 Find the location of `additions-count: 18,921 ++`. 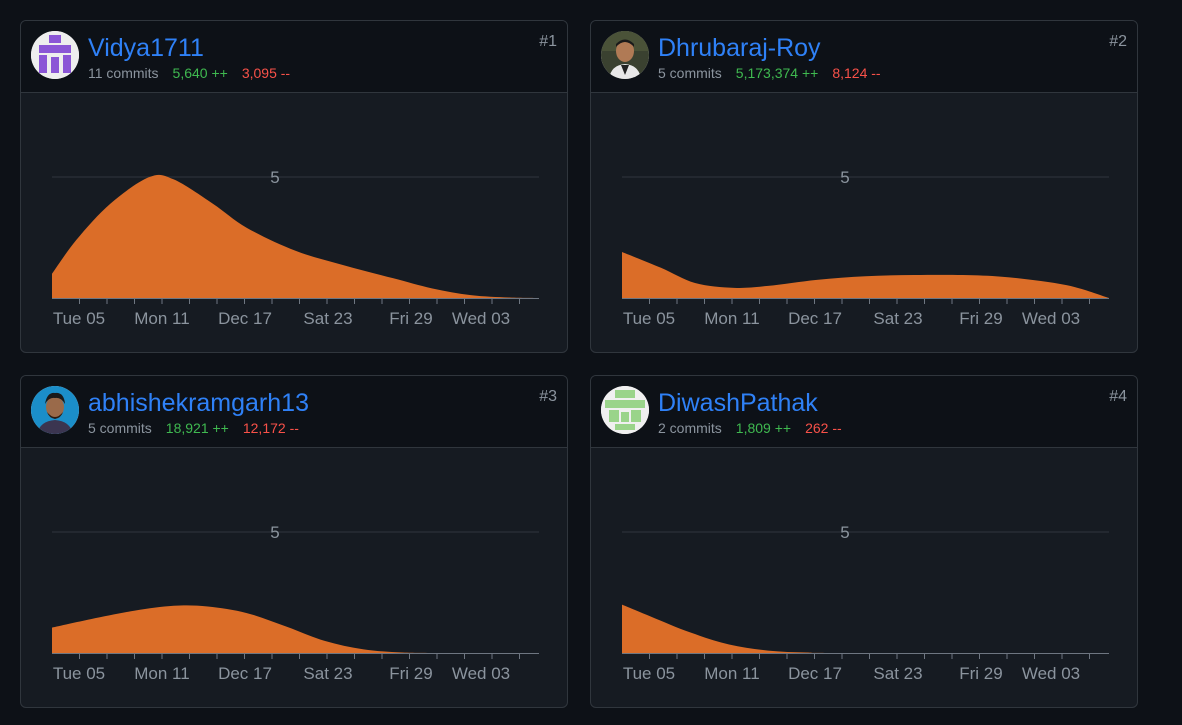

additions-count: 18,921 ++ is located at coordinates (197, 428).